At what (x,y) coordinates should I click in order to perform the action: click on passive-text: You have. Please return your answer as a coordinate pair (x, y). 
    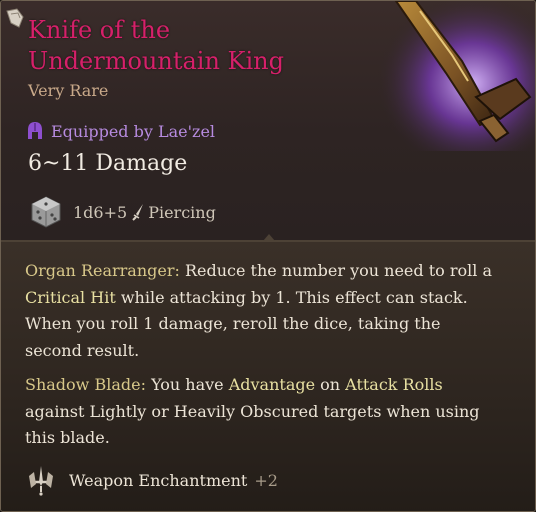
    Looking at the image, I should click on (187, 384).